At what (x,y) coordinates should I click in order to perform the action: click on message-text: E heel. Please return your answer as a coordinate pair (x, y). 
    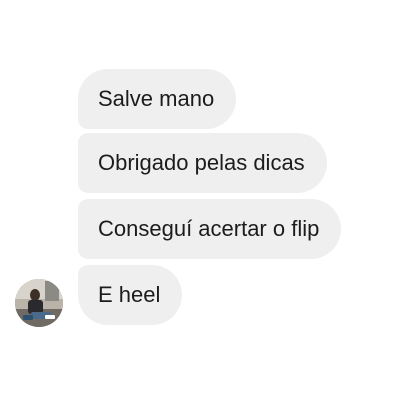
    Looking at the image, I should click on (129, 294).